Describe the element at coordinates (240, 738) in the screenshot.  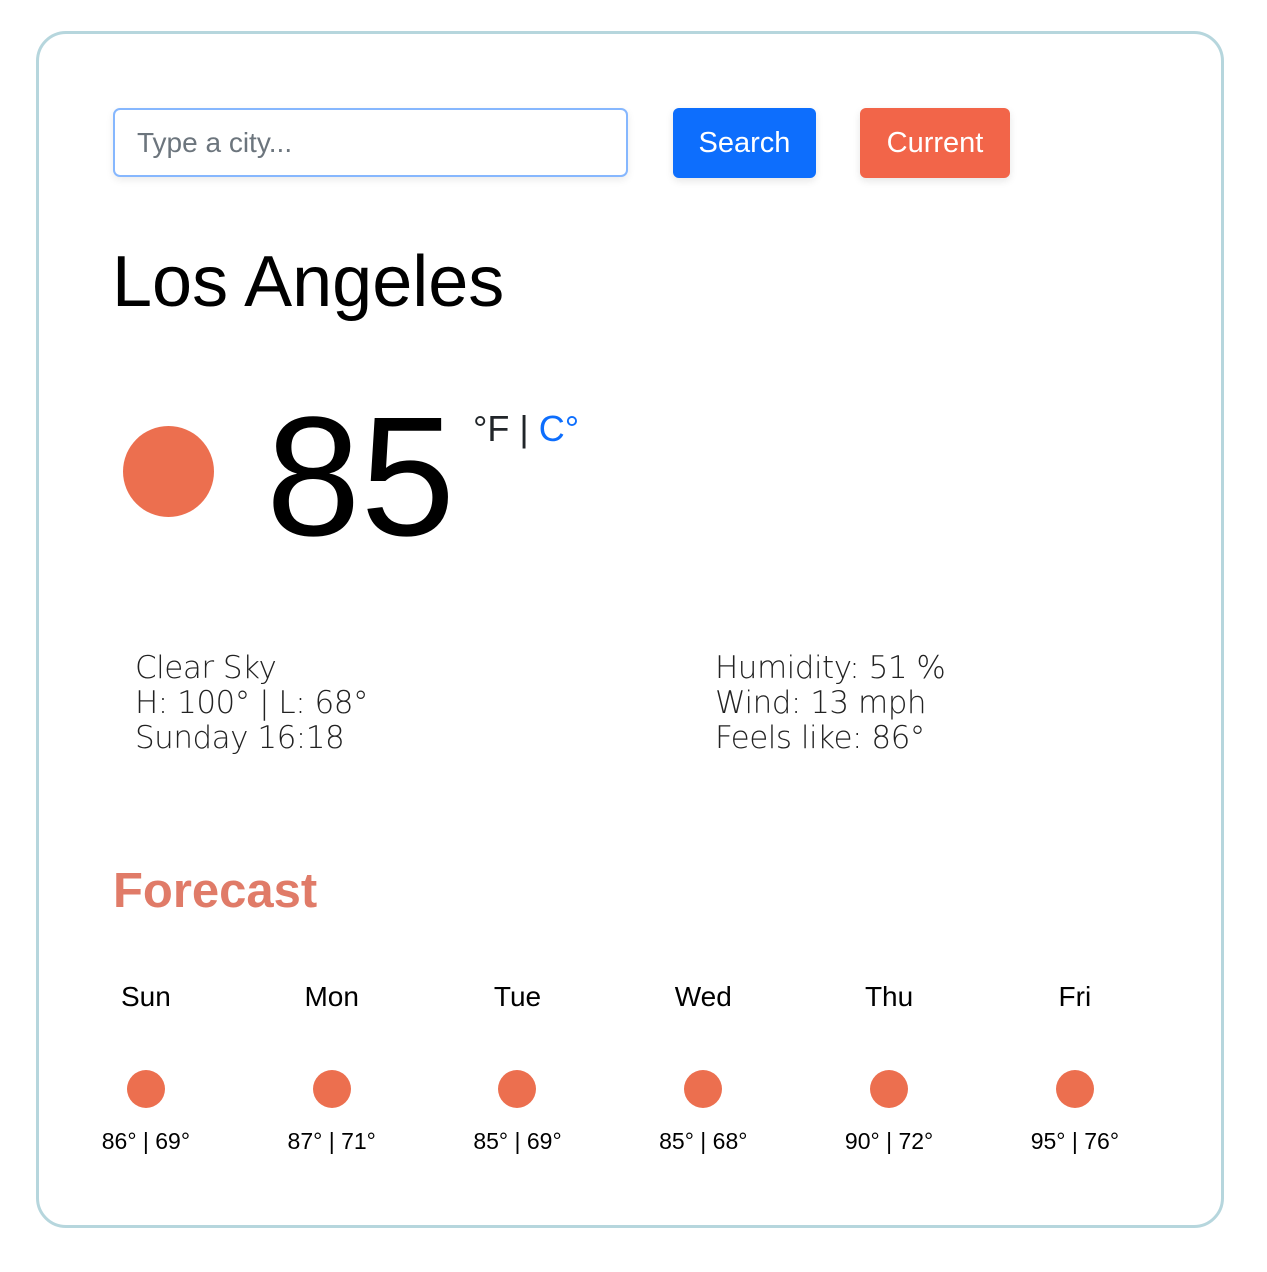
I see `date-time: Sunday 16:18` at that location.